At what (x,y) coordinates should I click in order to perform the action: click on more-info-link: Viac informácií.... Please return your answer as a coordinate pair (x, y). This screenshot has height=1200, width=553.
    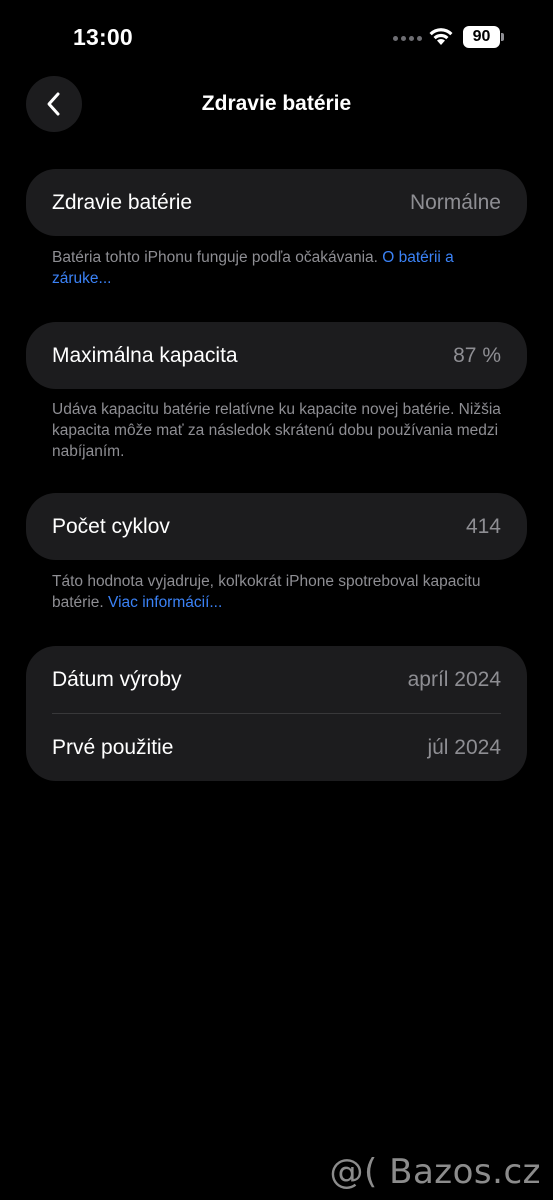
    Looking at the image, I should click on (165, 602).